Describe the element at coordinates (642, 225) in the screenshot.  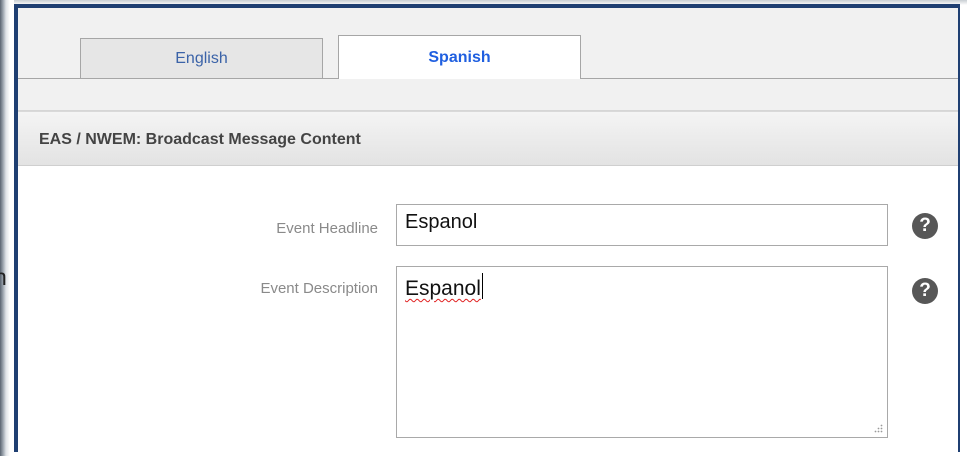
I see `event-headline-input: Espanol` at that location.